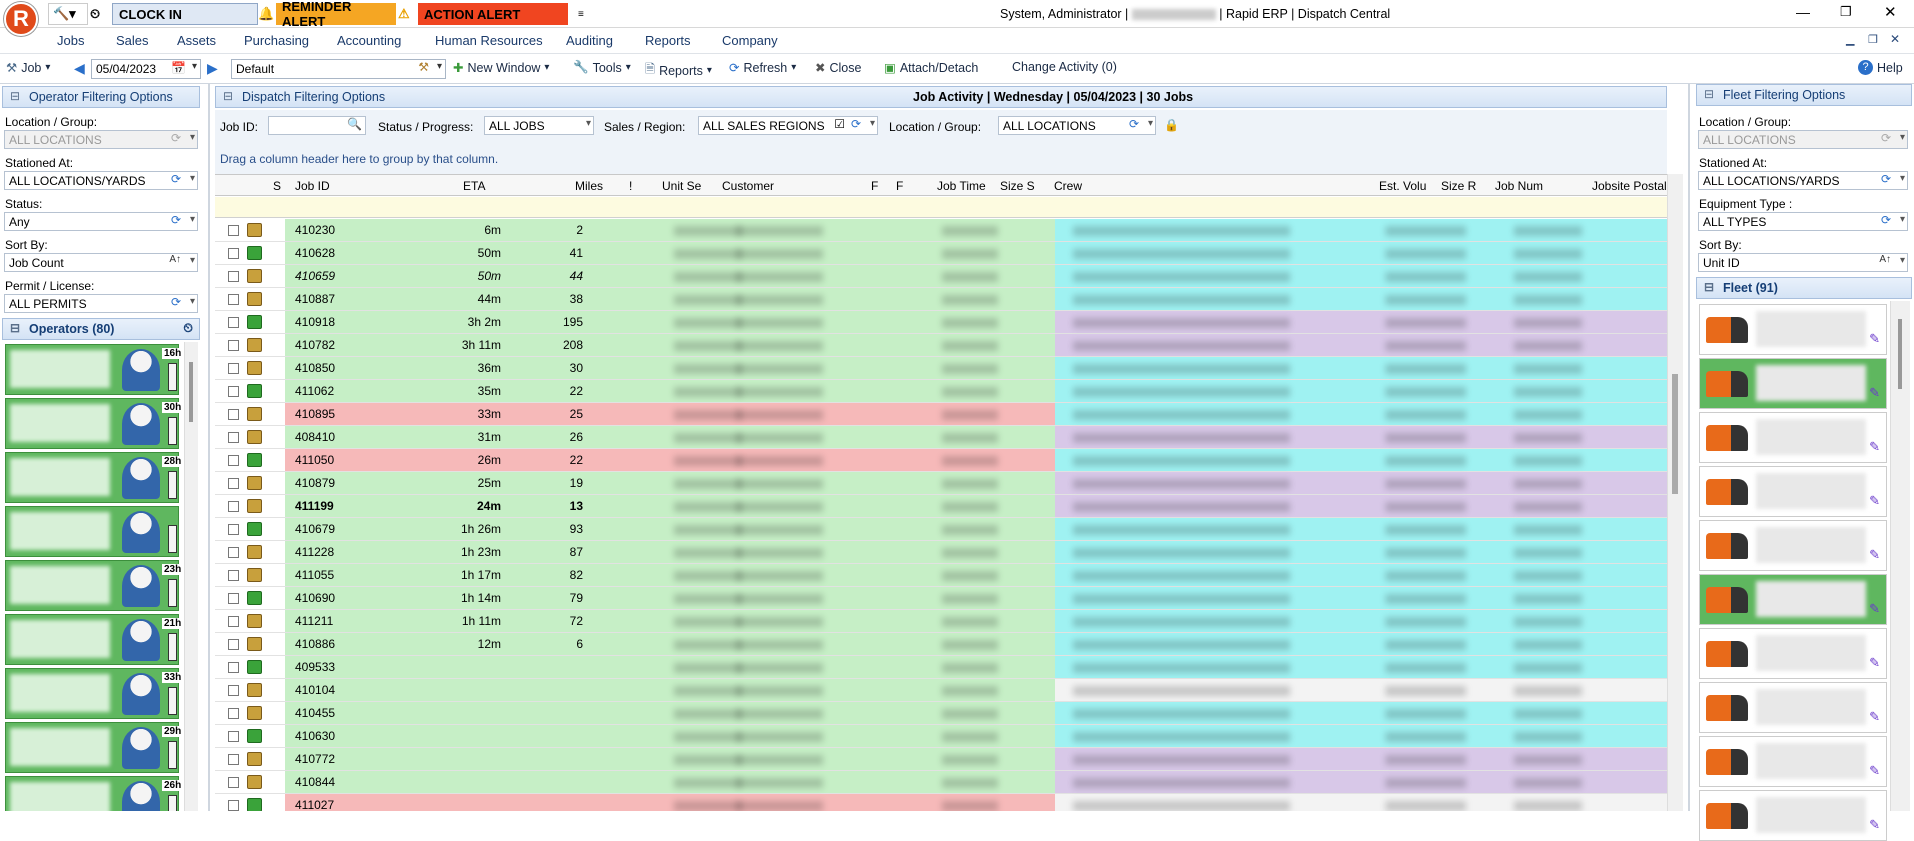 This screenshot has height=841, width=1914. What do you see at coordinates (1890, 12) in the screenshot?
I see `close-window-icon: ✕` at bounding box center [1890, 12].